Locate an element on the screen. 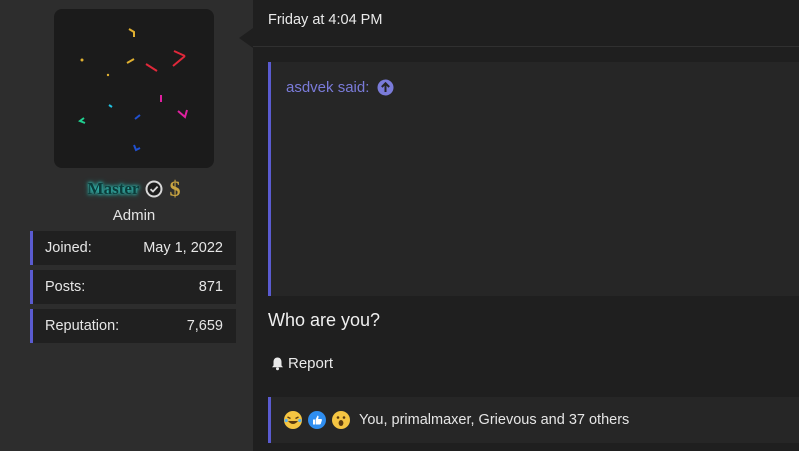  jump-to-quote-icon is located at coordinates (385, 87).